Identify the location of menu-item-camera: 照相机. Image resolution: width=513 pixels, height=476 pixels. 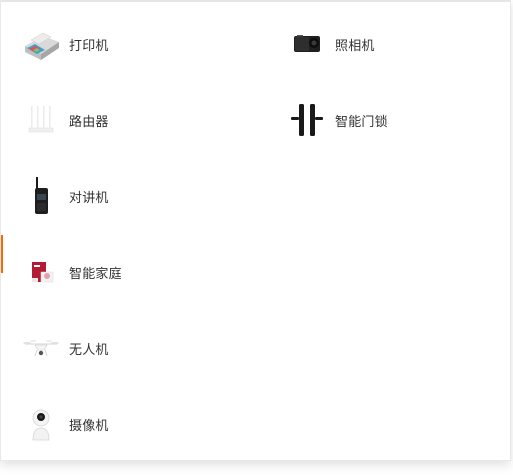
(330, 44).